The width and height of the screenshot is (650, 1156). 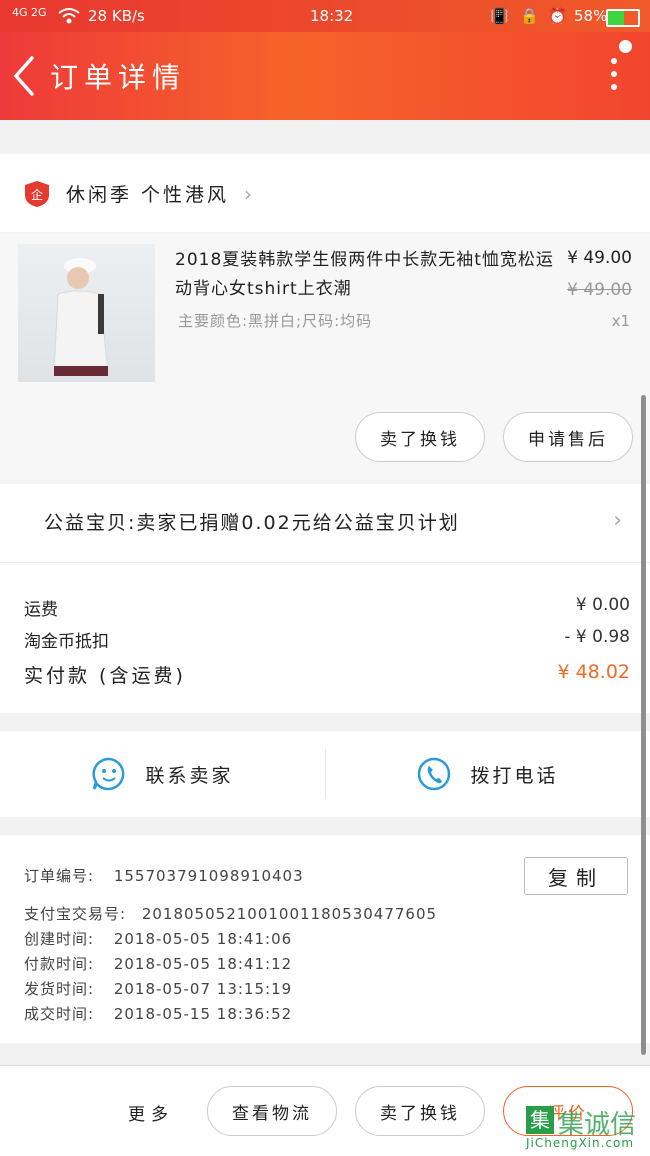 What do you see at coordinates (585, 1129) in the screenshot?
I see `watermark: 集 集诚信 JiChengXin.com` at bounding box center [585, 1129].